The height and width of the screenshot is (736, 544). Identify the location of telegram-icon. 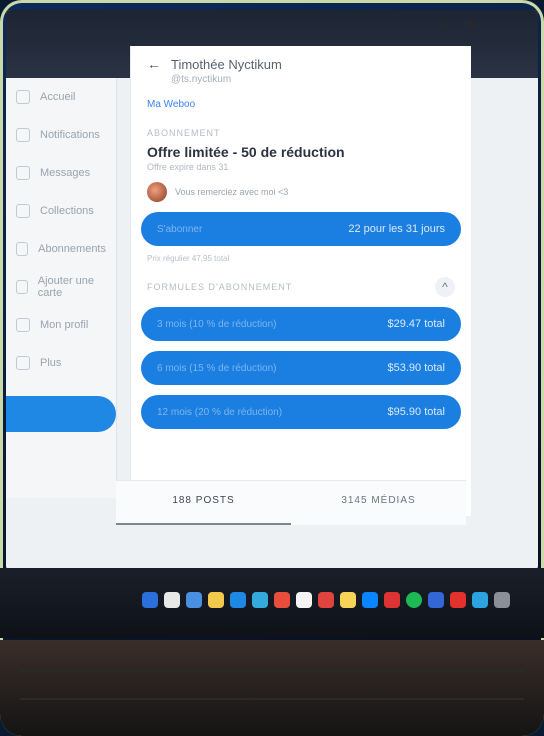
(480, 600).